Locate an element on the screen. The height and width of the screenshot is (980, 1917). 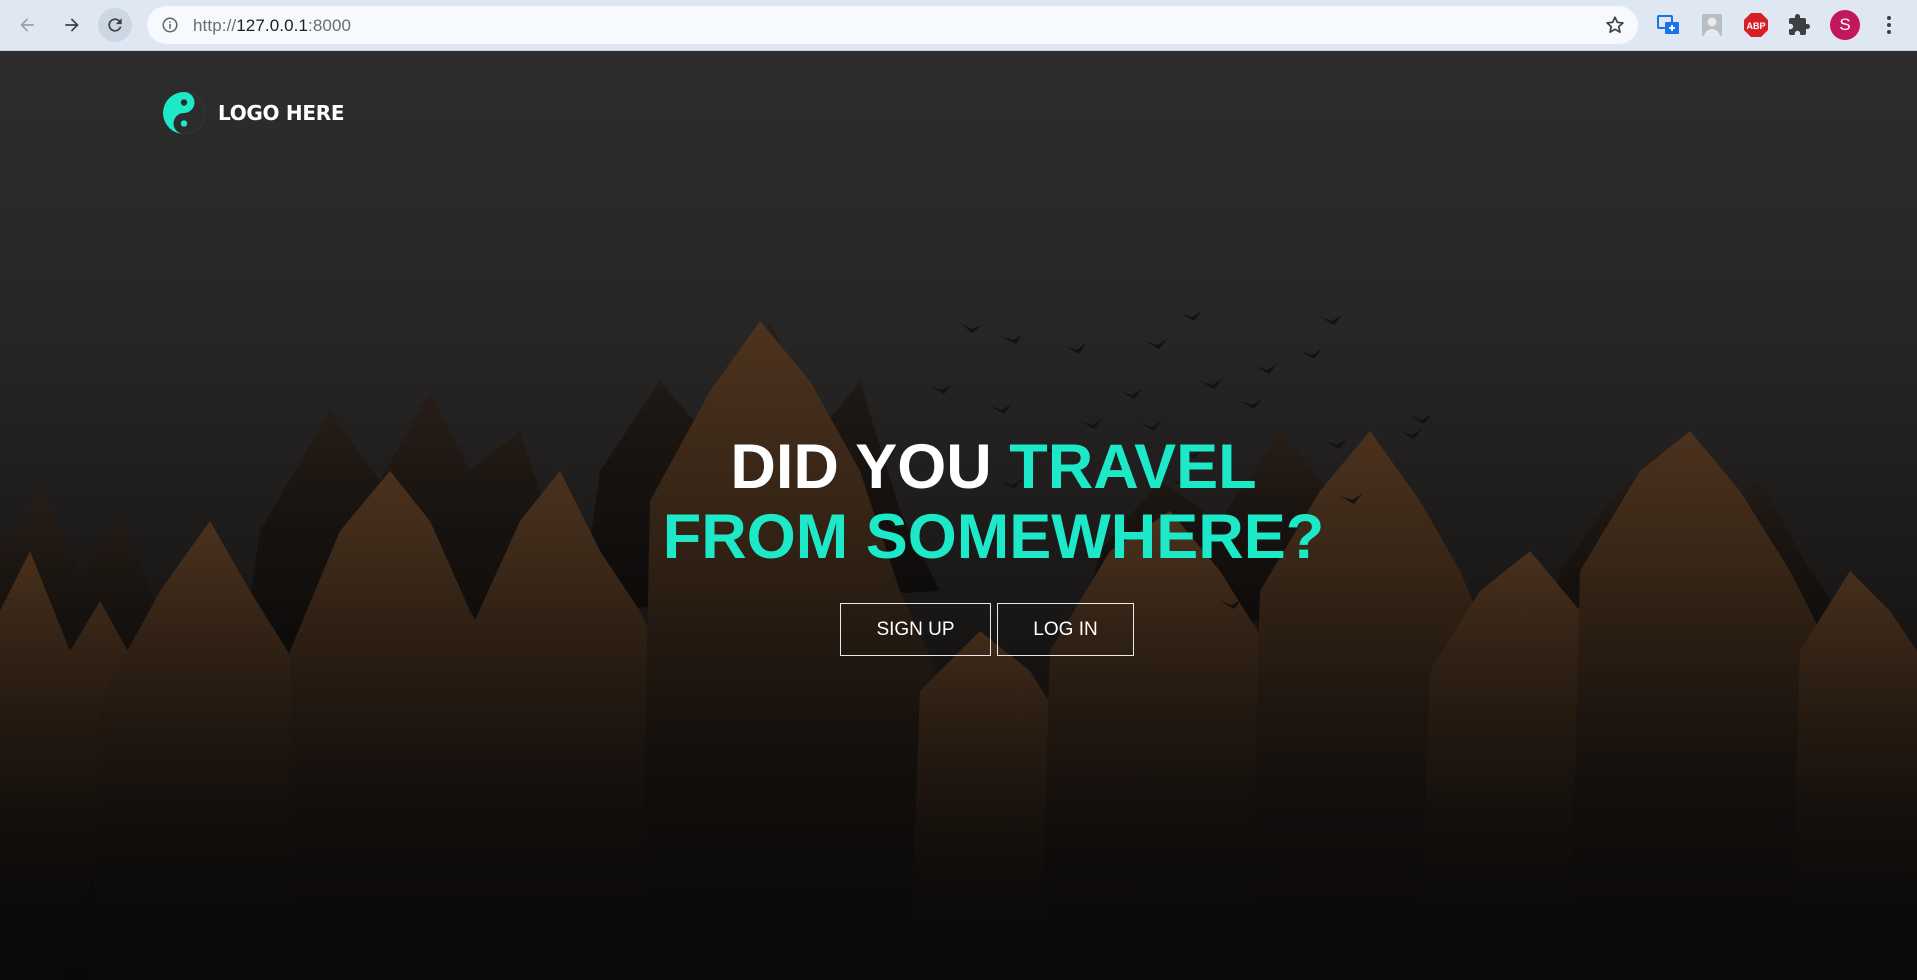
sign-up-button: SIGN UP is located at coordinates (915, 629).